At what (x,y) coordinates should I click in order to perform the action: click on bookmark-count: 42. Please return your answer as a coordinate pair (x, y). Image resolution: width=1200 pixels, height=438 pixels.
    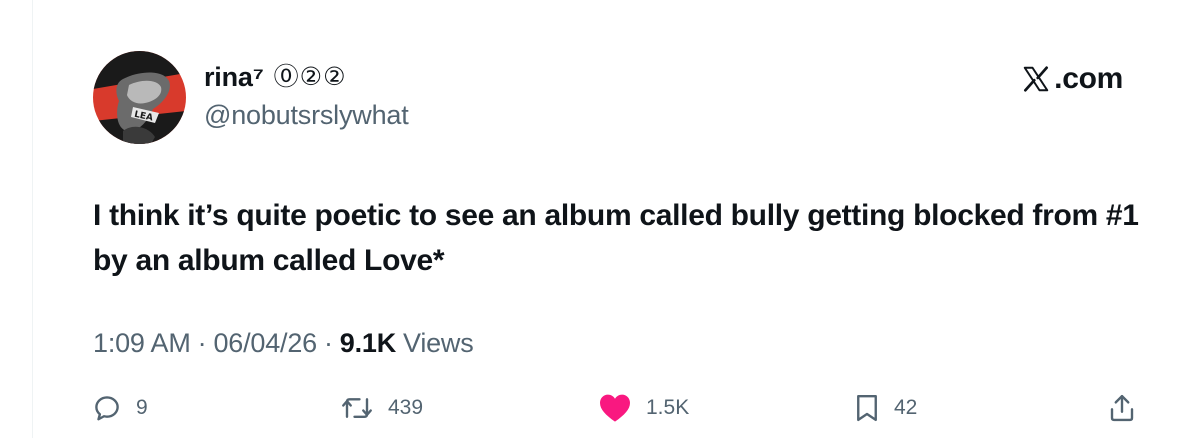
    Looking at the image, I should click on (906, 407).